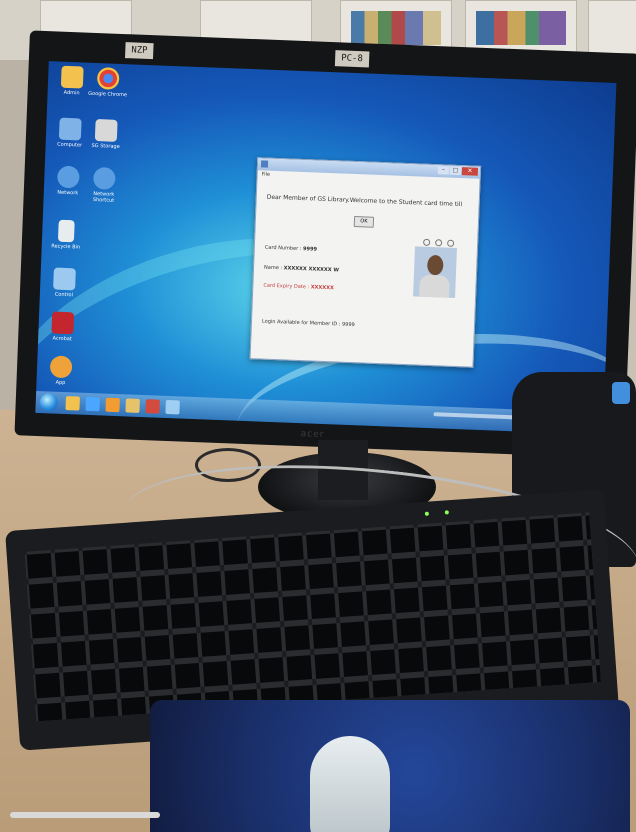  I want to click on desktop-icon-recycle-bin: Recycle Bin, so click(66, 235).